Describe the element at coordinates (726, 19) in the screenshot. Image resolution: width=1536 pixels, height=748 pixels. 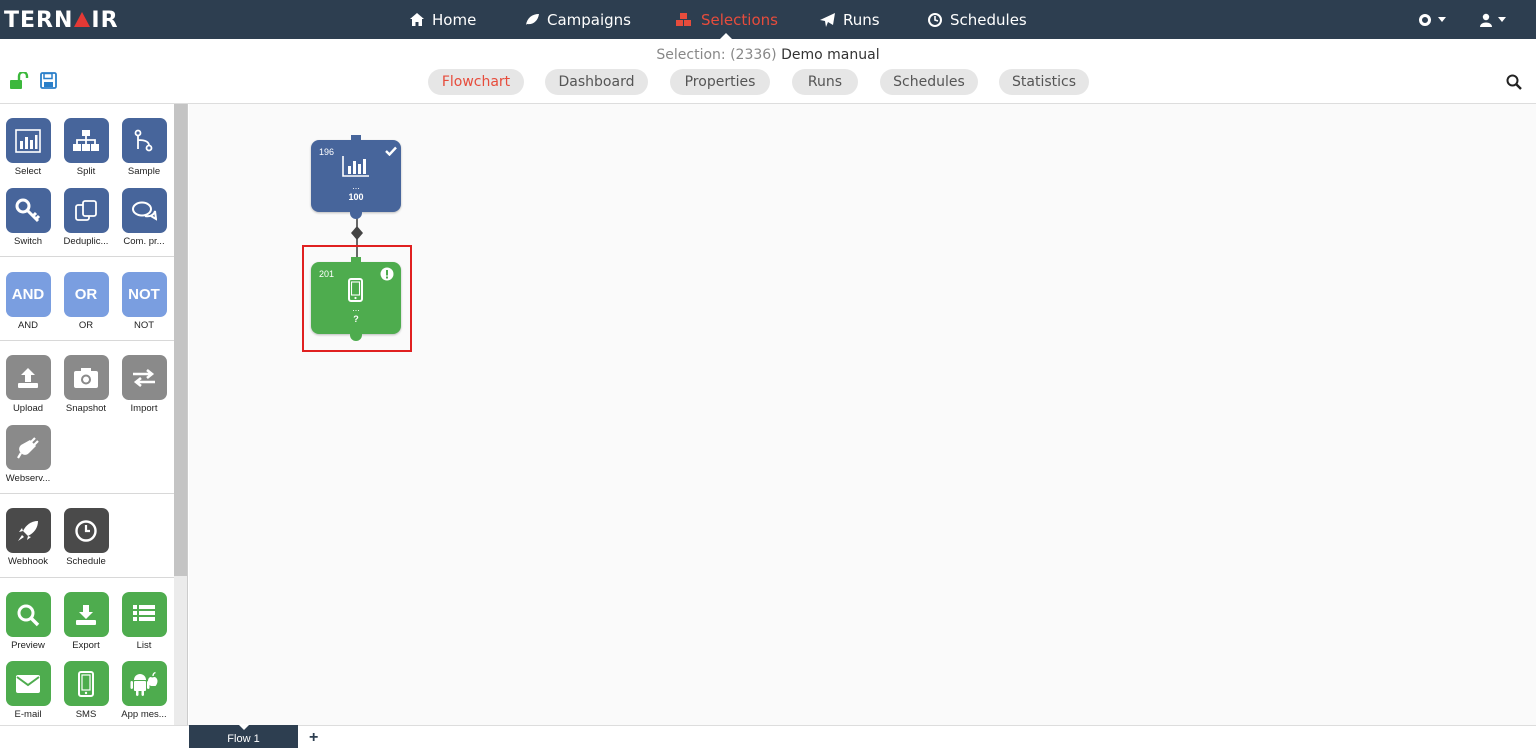
I see `nav-selections: Selections` at that location.